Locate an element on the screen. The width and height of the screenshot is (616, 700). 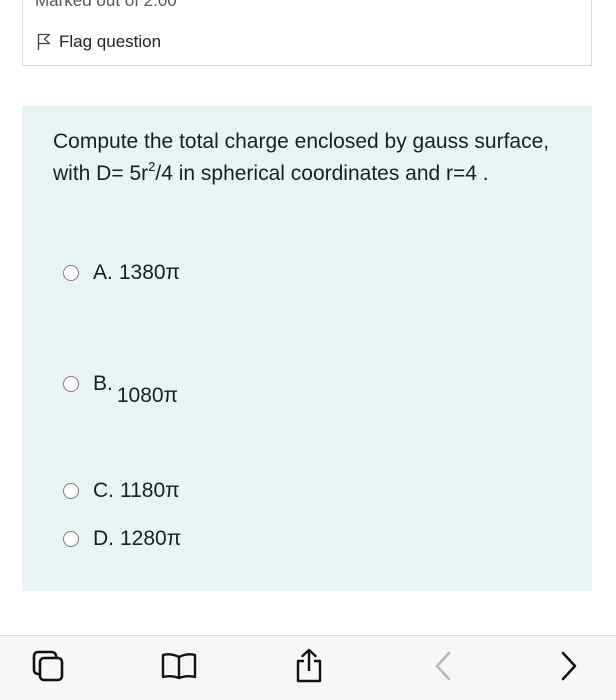
forward-button is located at coordinates (569, 668).